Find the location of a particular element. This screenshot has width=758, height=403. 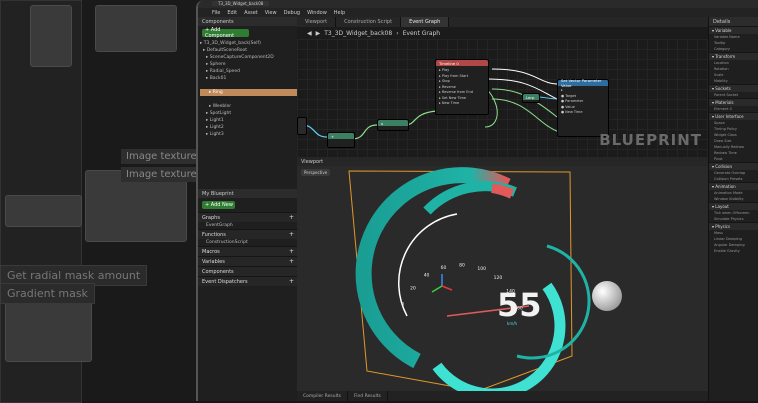

background-node-c is located at coordinates (43, 211).